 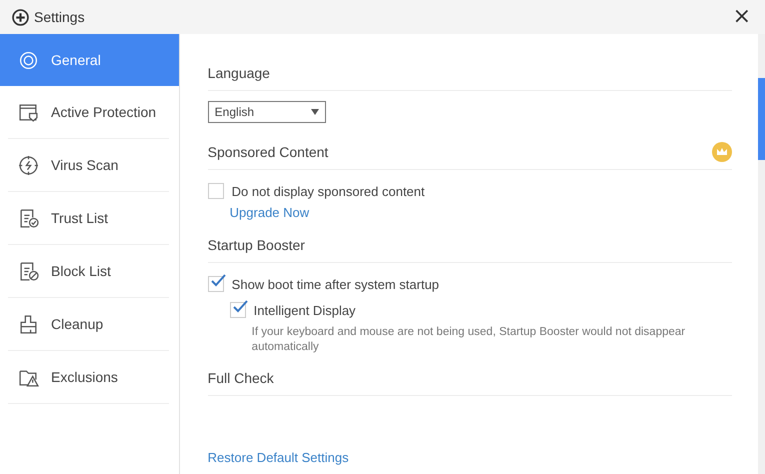 What do you see at coordinates (88, 112) in the screenshot?
I see `sidebar-item: Active Protection` at bounding box center [88, 112].